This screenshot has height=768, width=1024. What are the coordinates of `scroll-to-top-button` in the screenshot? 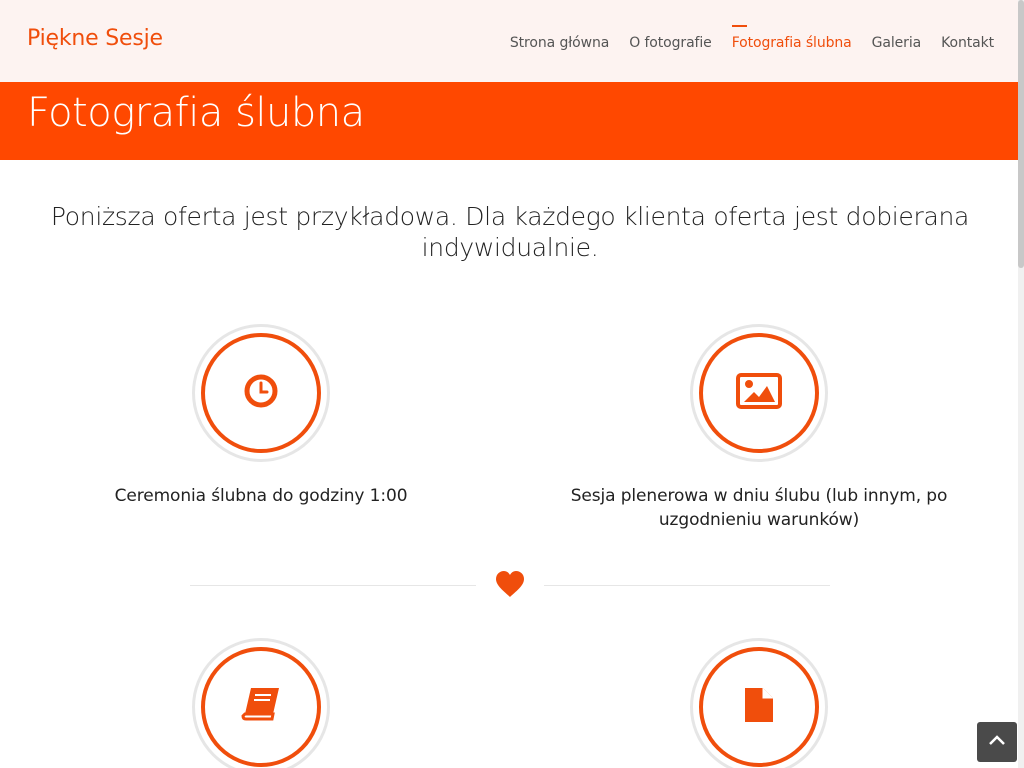 It's located at (997, 742).